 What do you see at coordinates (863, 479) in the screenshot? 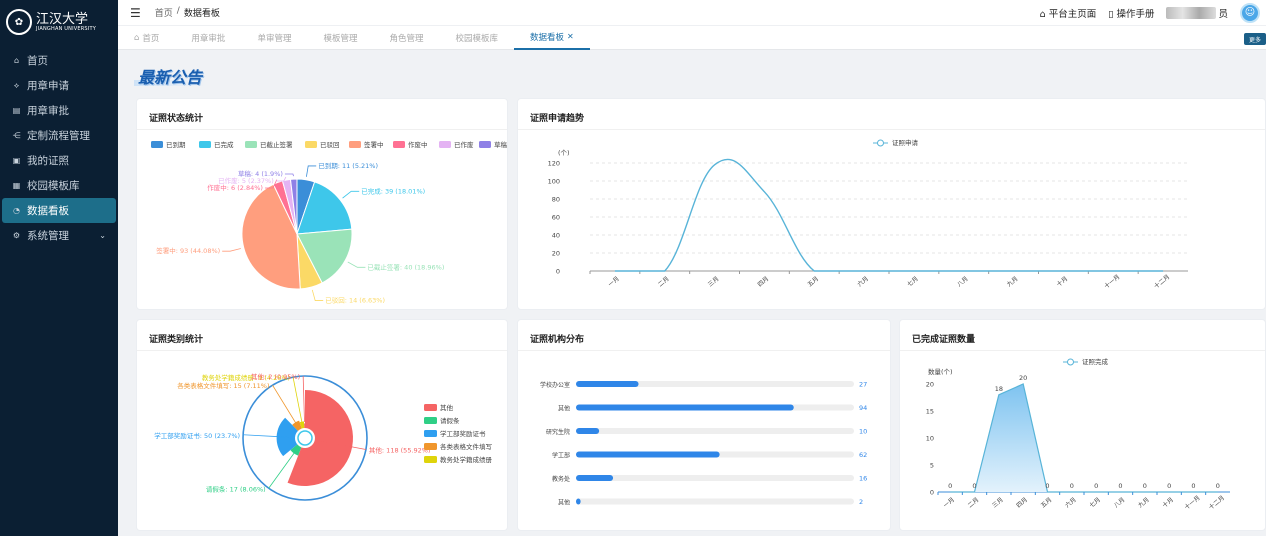
I see `bar-value-label: 16` at bounding box center [863, 479].